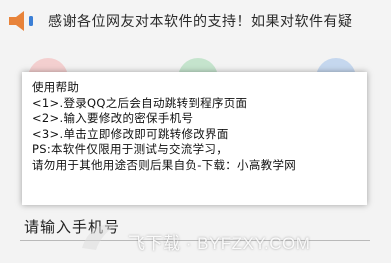 This screenshot has height=263, width=391. What do you see at coordinates (200, 22) in the screenshot?
I see `notice-marquee-text: 感谢各位网友对本软件的支持！如果对软件有疑` at bounding box center [200, 22].